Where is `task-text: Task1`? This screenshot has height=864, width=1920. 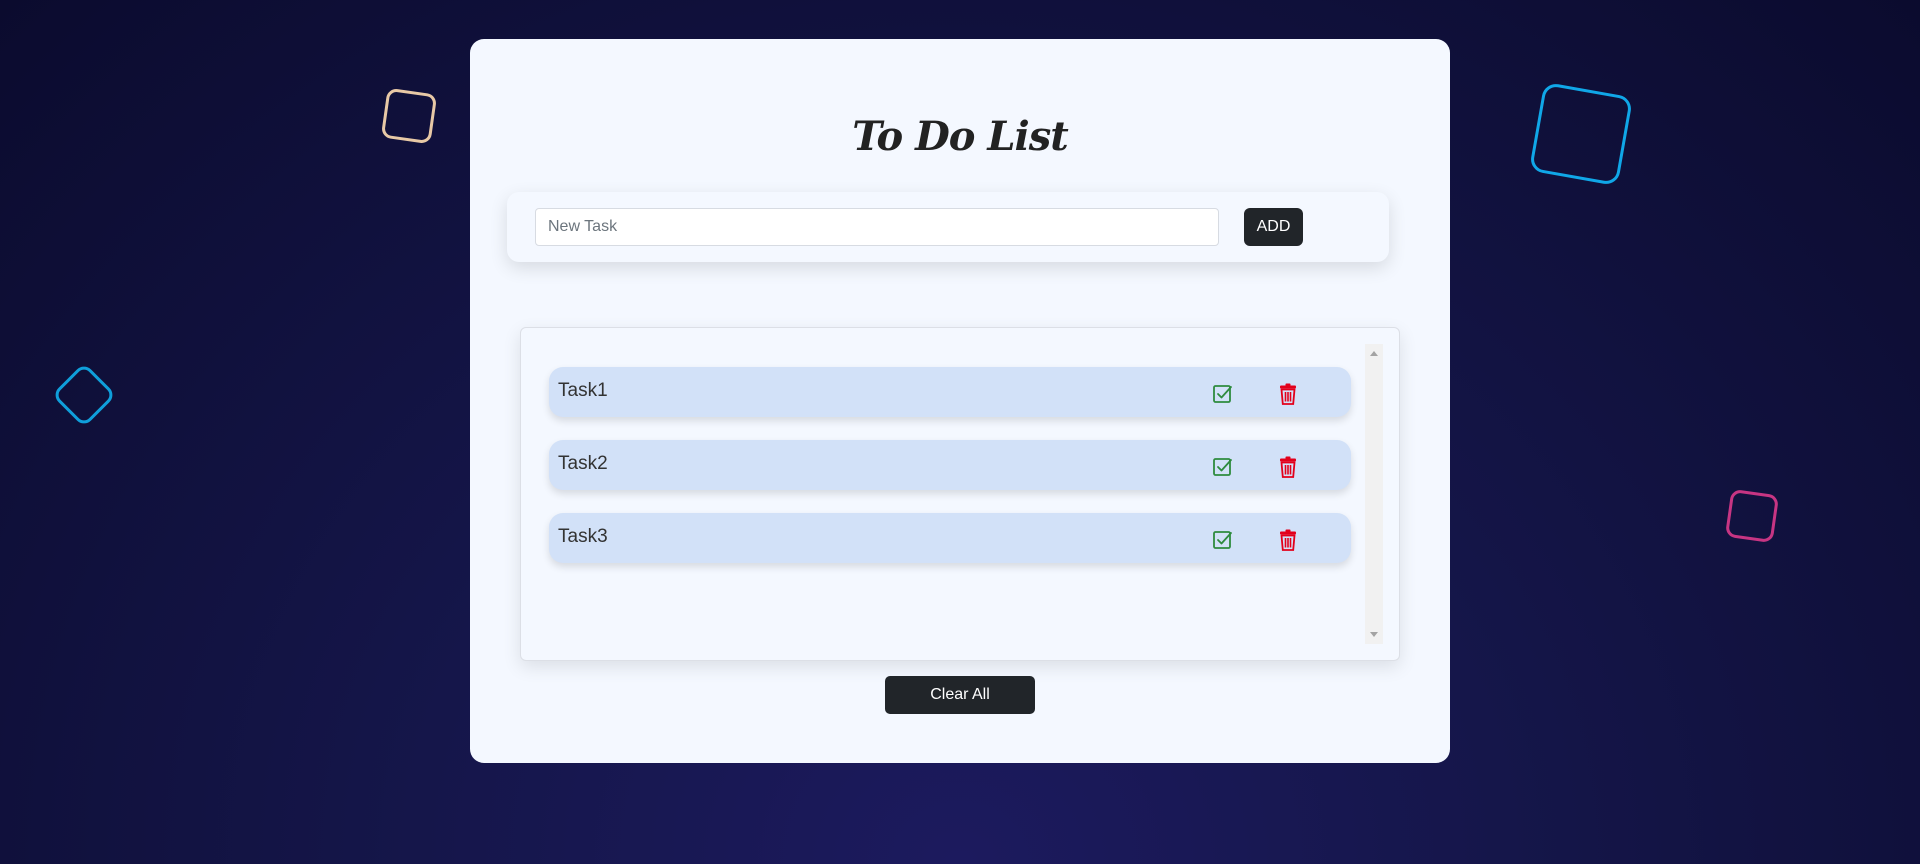
task-text: Task1 is located at coordinates (583, 390).